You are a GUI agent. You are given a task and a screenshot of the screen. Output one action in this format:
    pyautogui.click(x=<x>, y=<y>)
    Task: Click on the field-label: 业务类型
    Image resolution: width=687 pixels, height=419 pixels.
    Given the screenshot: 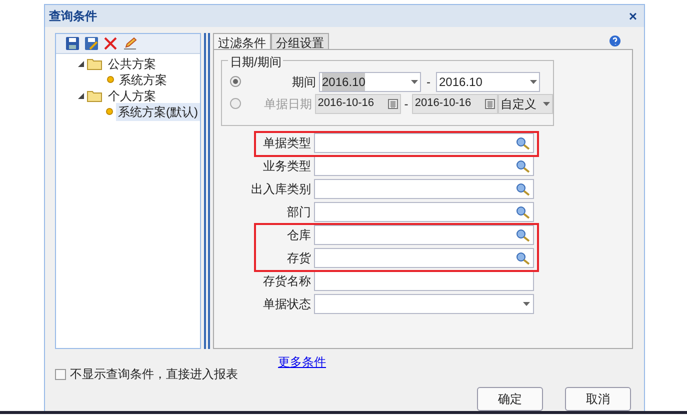 What is the action you would take?
    pyautogui.click(x=287, y=167)
    